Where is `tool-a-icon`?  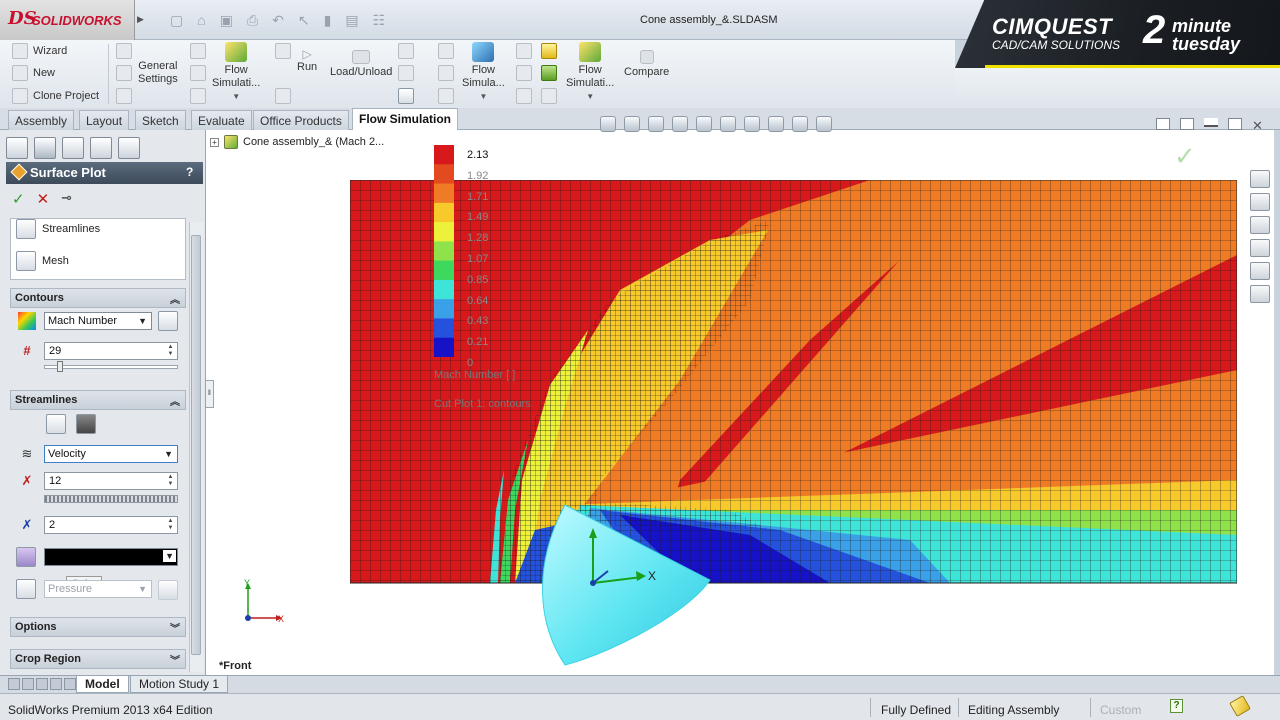 tool-a-icon is located at coordinates (124, 51).